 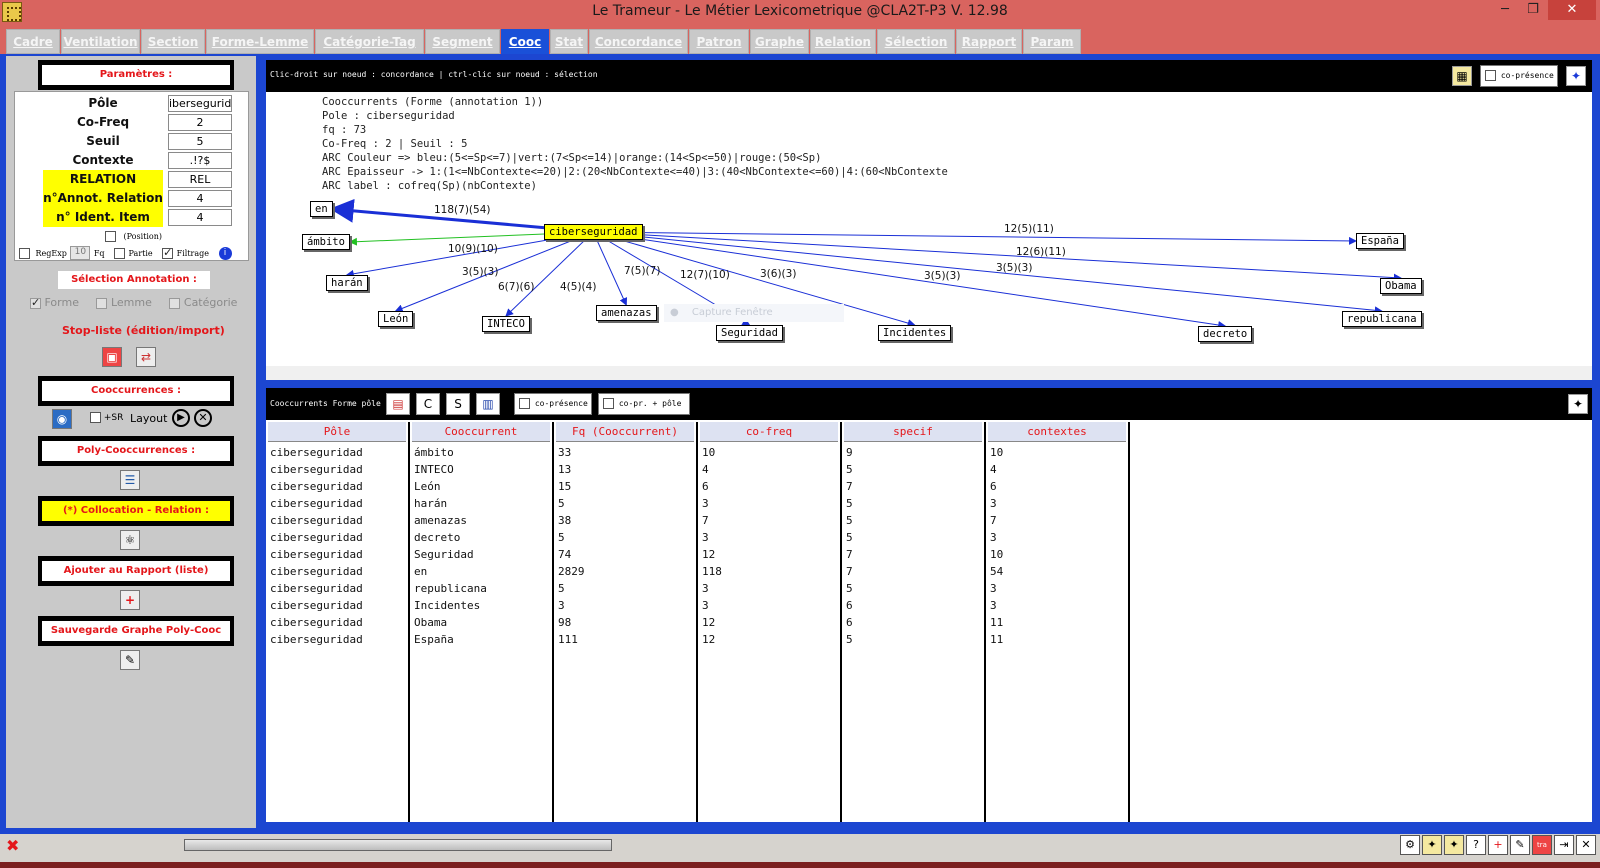 I want to click on cell-cofreq: 118, so click(x=712, y=571).